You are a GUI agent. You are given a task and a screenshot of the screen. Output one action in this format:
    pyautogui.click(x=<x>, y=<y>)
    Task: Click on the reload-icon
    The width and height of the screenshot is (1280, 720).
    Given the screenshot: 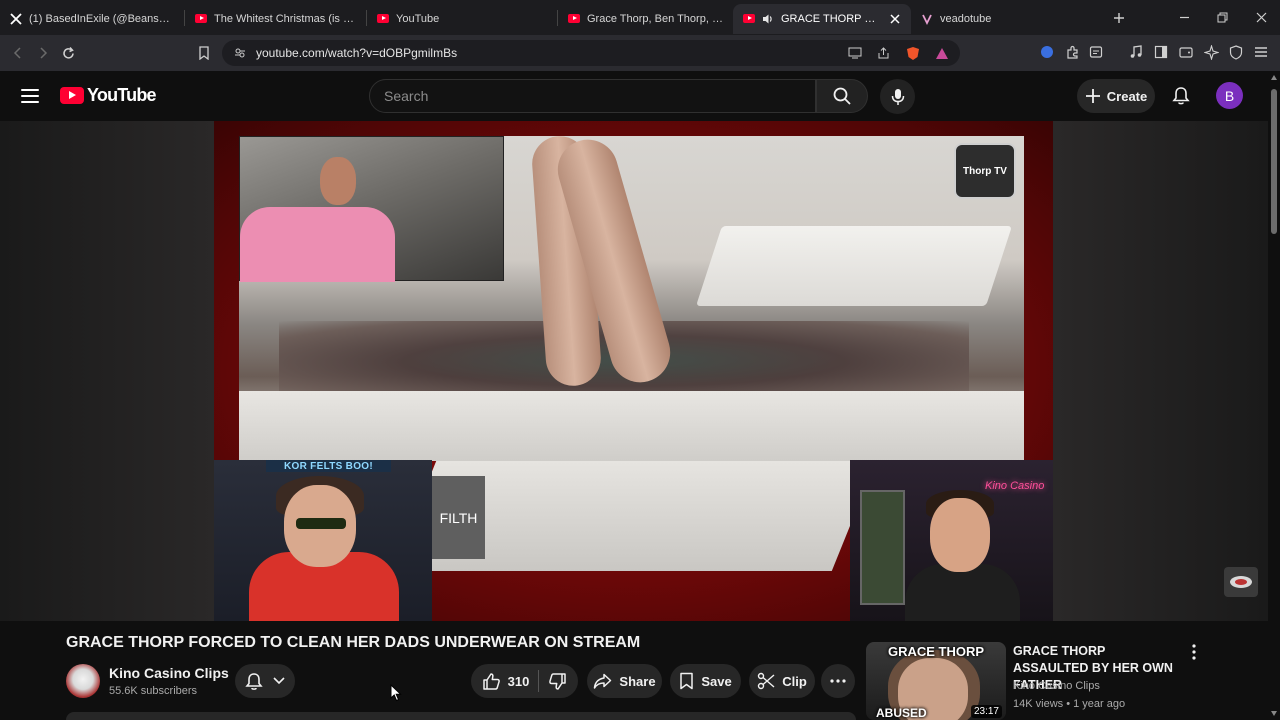 What is the action you would take?
    pyautogui.click(x=68, y=53)
    